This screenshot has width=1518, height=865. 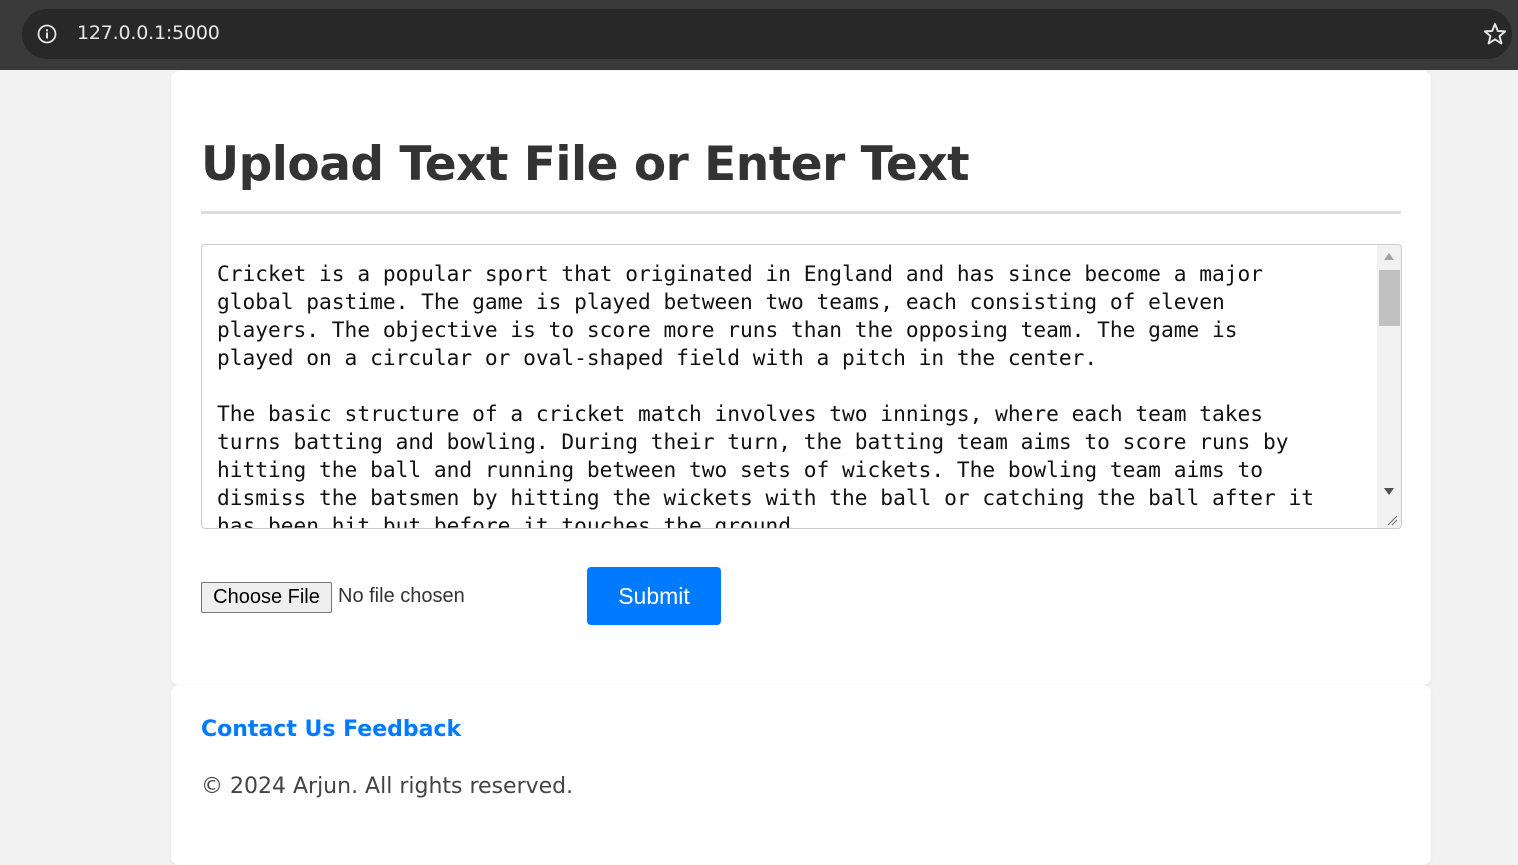 I want to click on star-icon, so click(x=1495, y=34).